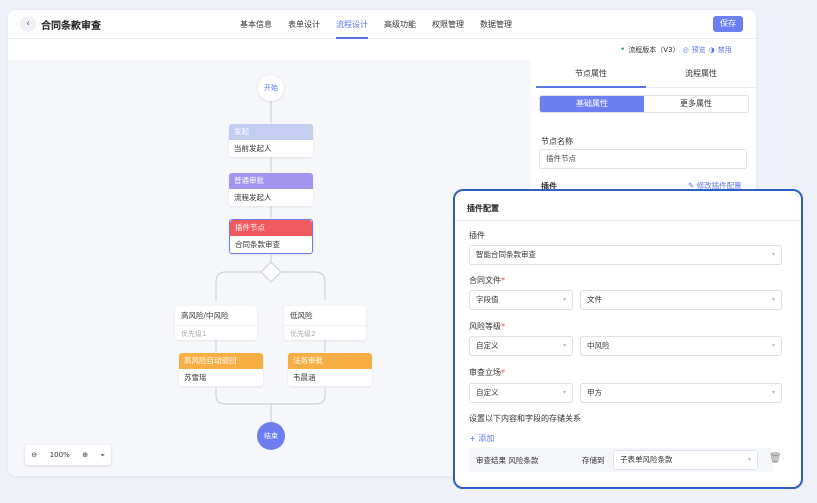  I want to click on flow-node-initiator: 发起 当前发起人, so click(271, 140).